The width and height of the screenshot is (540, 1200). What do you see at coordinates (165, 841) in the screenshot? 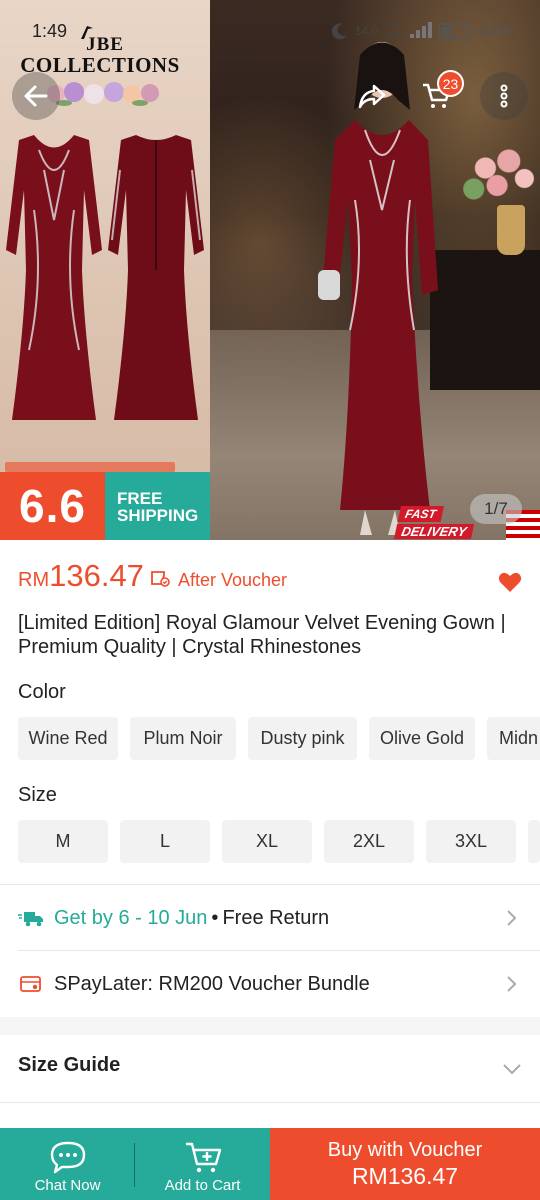
I see `size-option-l: L` at bounding box center [165, 841].